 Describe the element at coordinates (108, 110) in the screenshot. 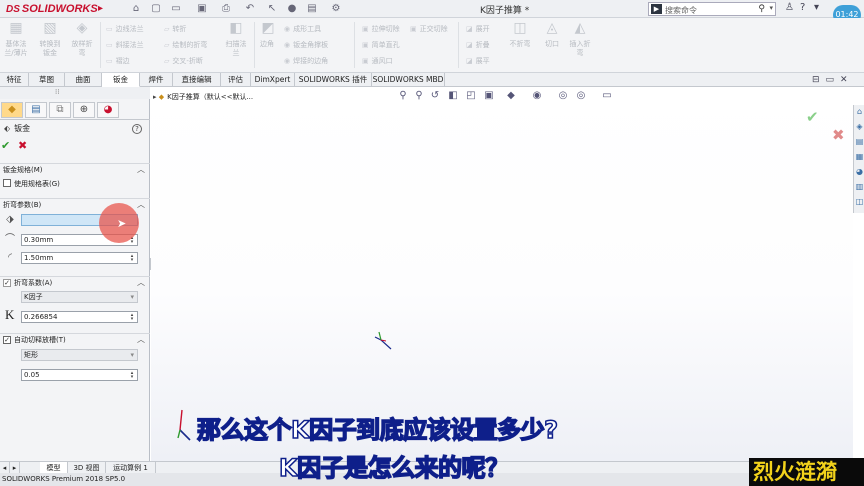

I see `display-manager-tab: ◕` at that location.